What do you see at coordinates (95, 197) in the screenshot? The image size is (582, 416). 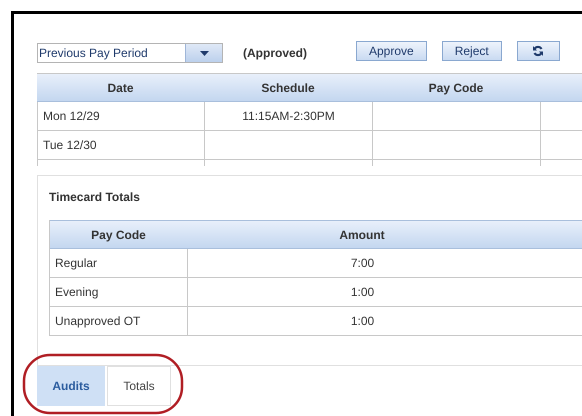 I see `panel-title: Timecard Totals` at bounding box center [95, 197].